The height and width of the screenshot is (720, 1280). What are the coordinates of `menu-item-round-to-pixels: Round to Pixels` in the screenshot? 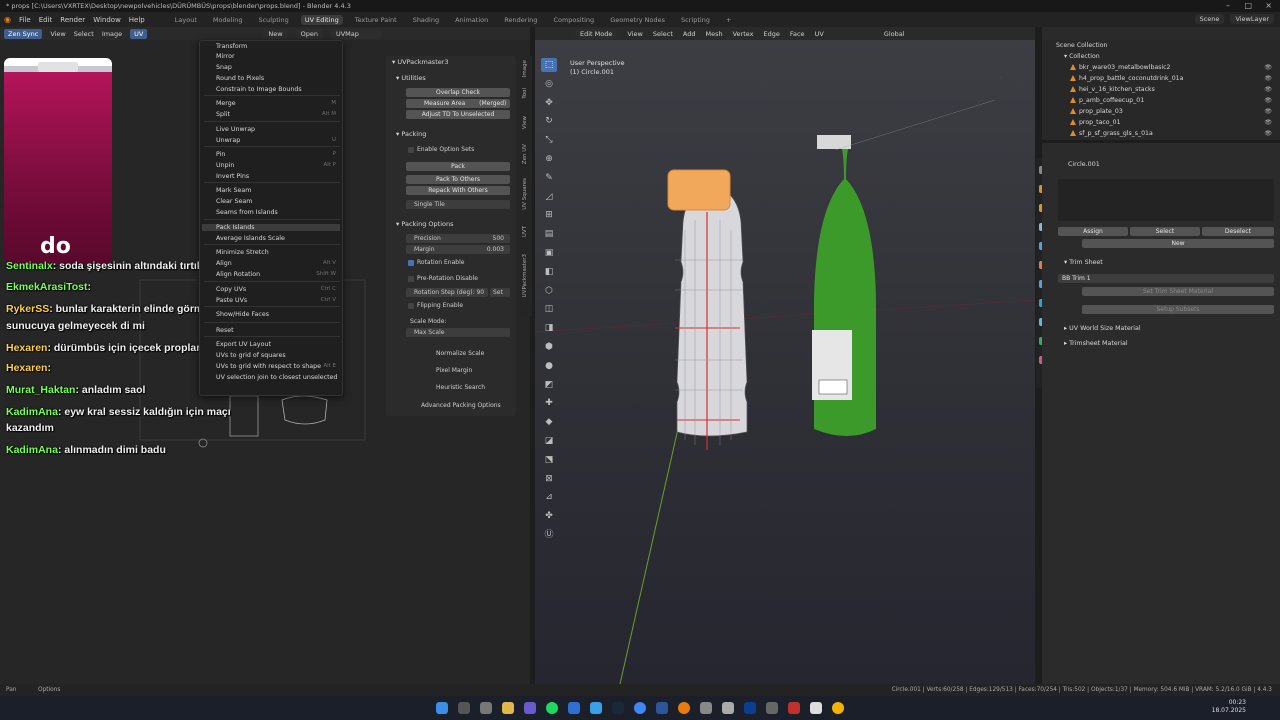 It's located at (278, 78).